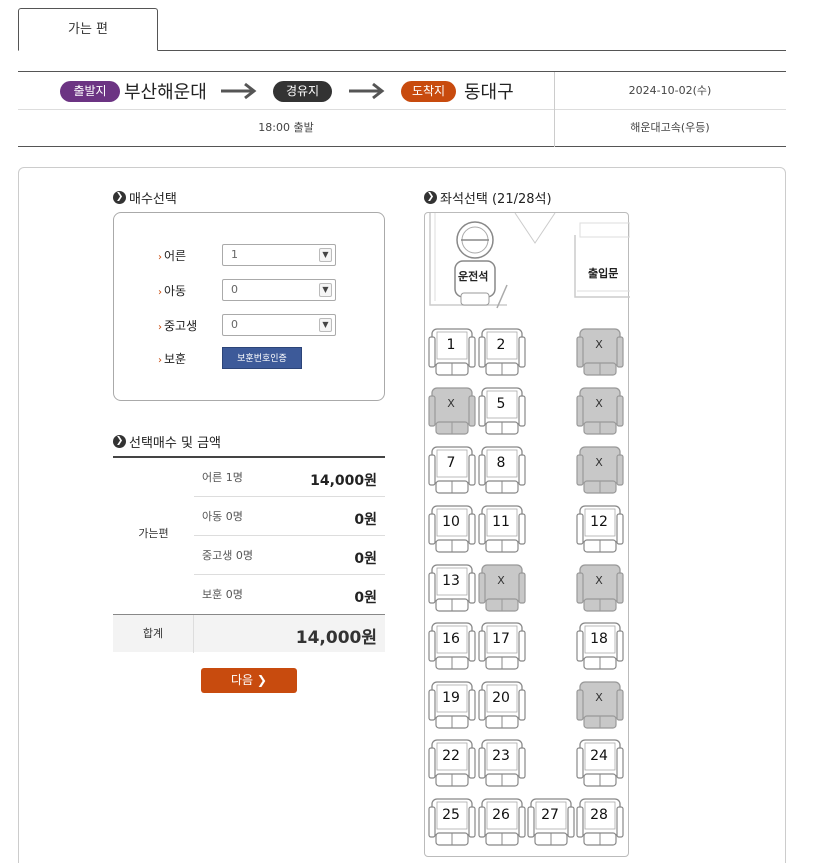 The image size is (832, 863). What do you see at coordinates (551, 820) in the screenshot?
I see `seat-27: 27` at bounding box center [551, 820].